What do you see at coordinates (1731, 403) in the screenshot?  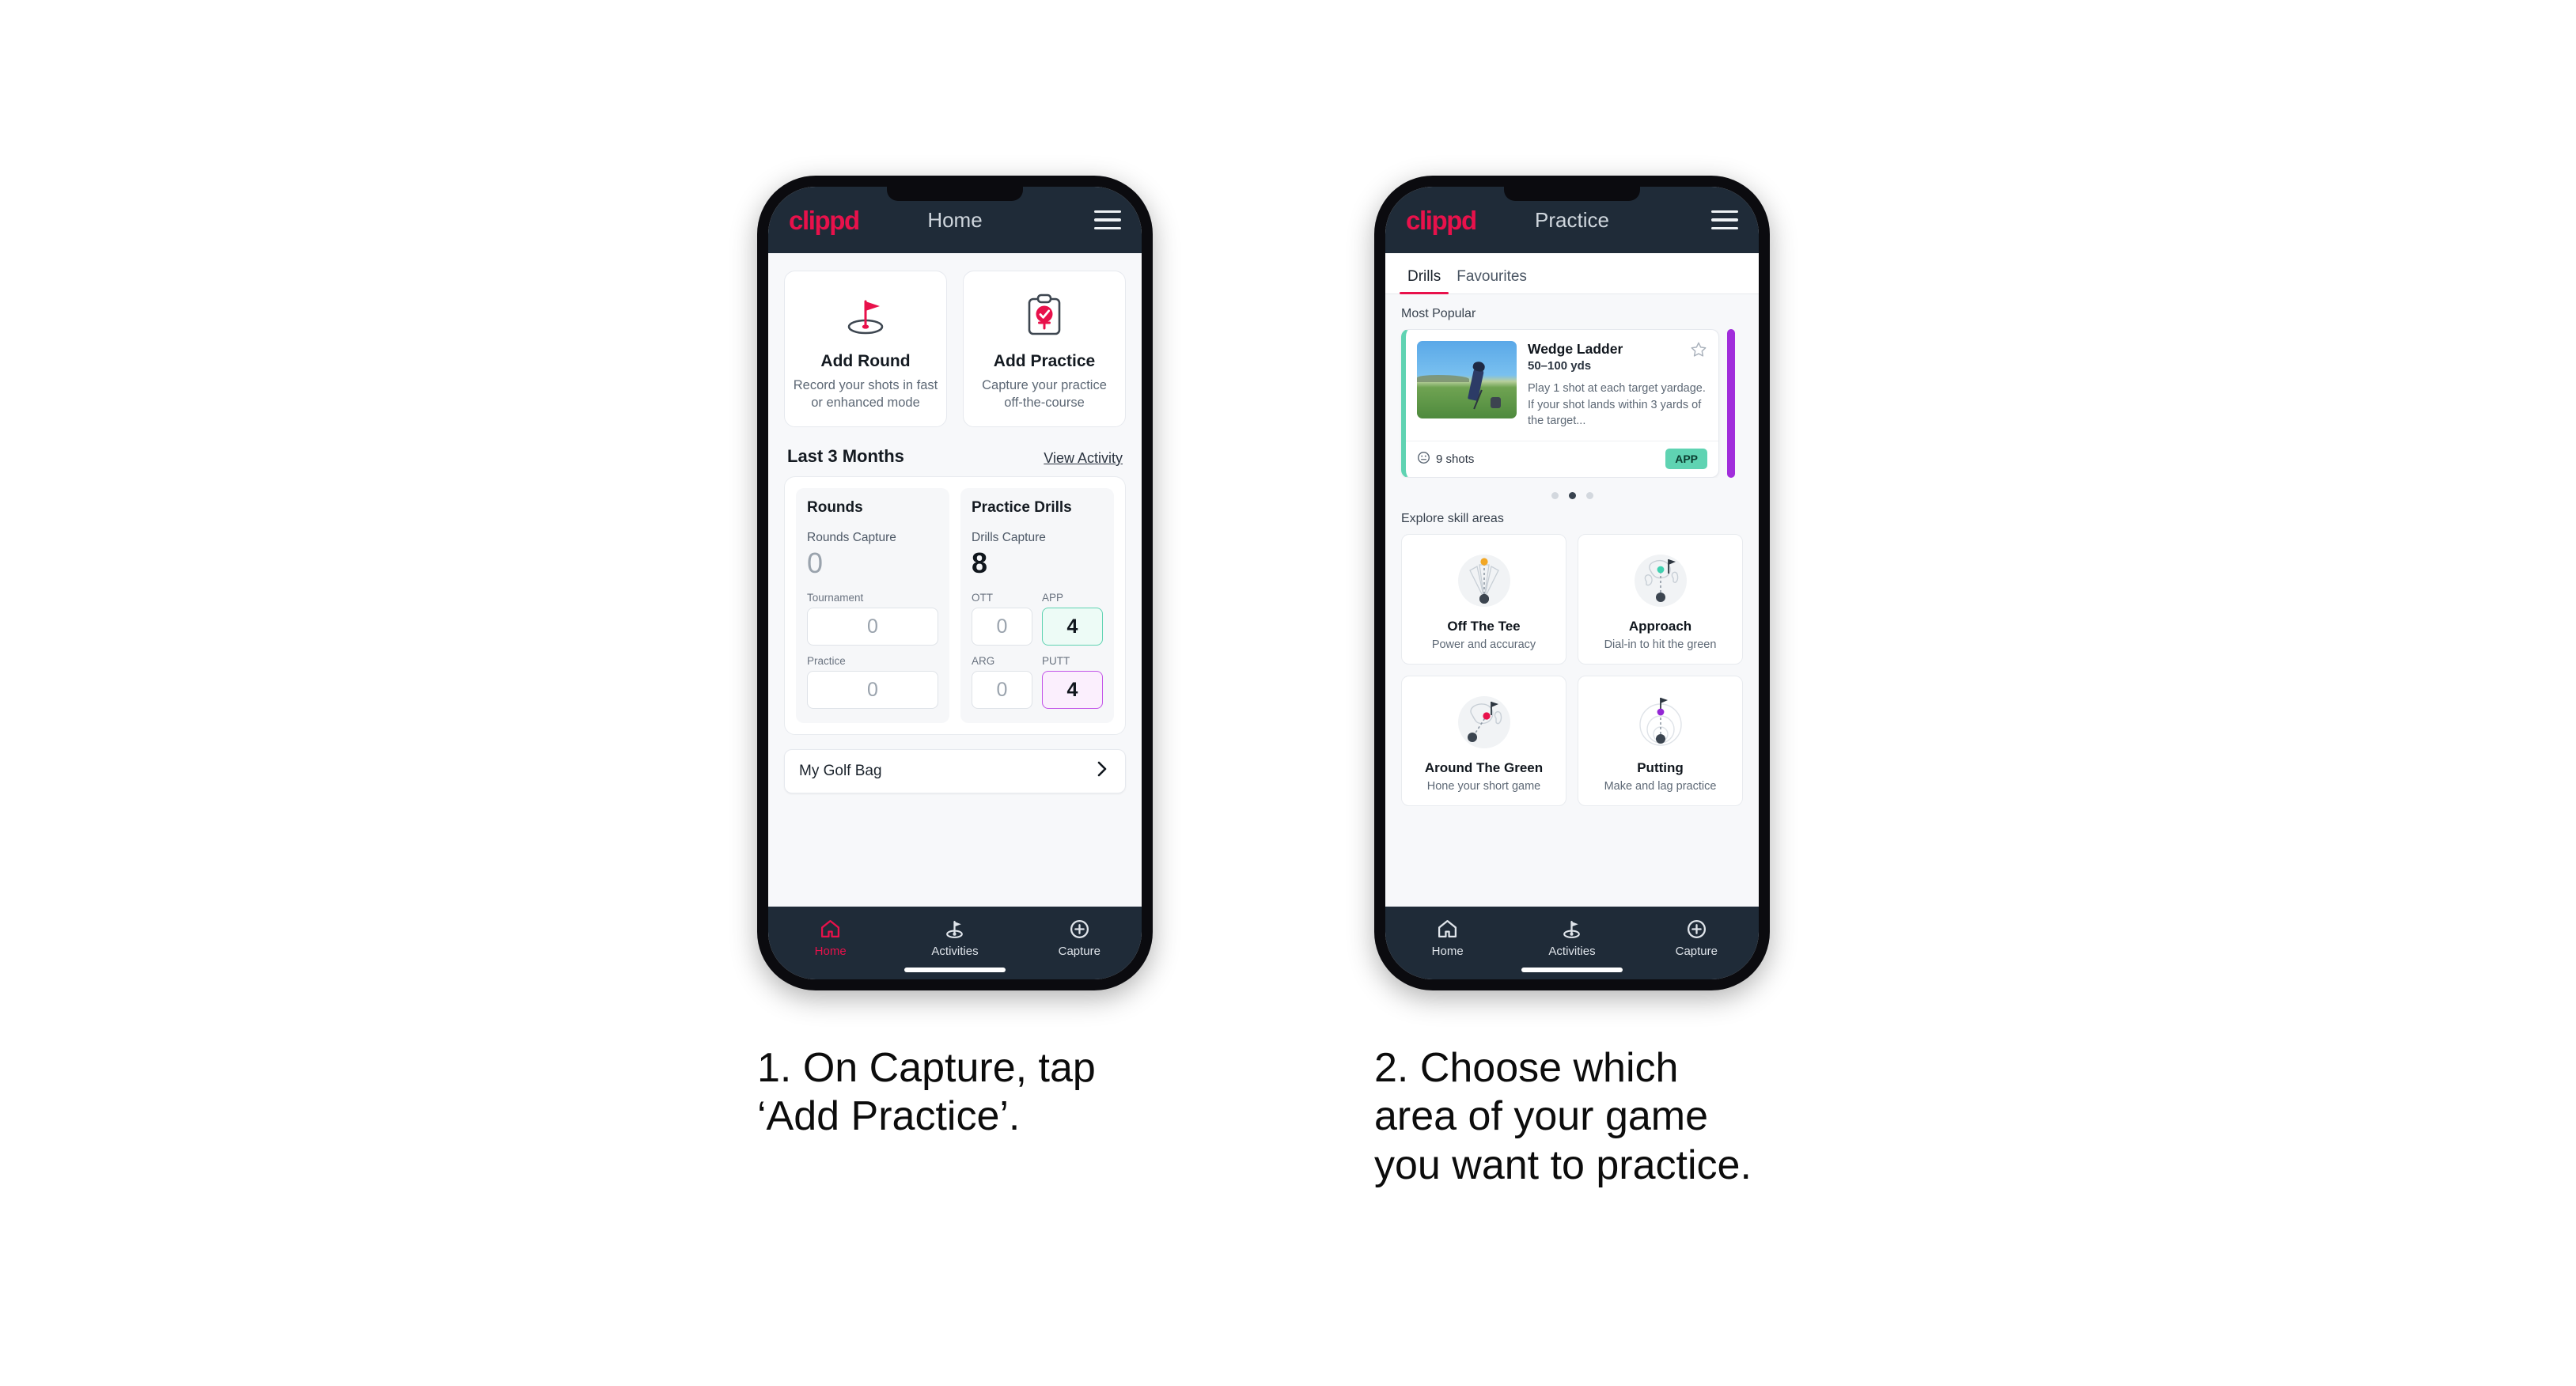 I see `next-drill-card-peek` at bounding box center [1731, 403].